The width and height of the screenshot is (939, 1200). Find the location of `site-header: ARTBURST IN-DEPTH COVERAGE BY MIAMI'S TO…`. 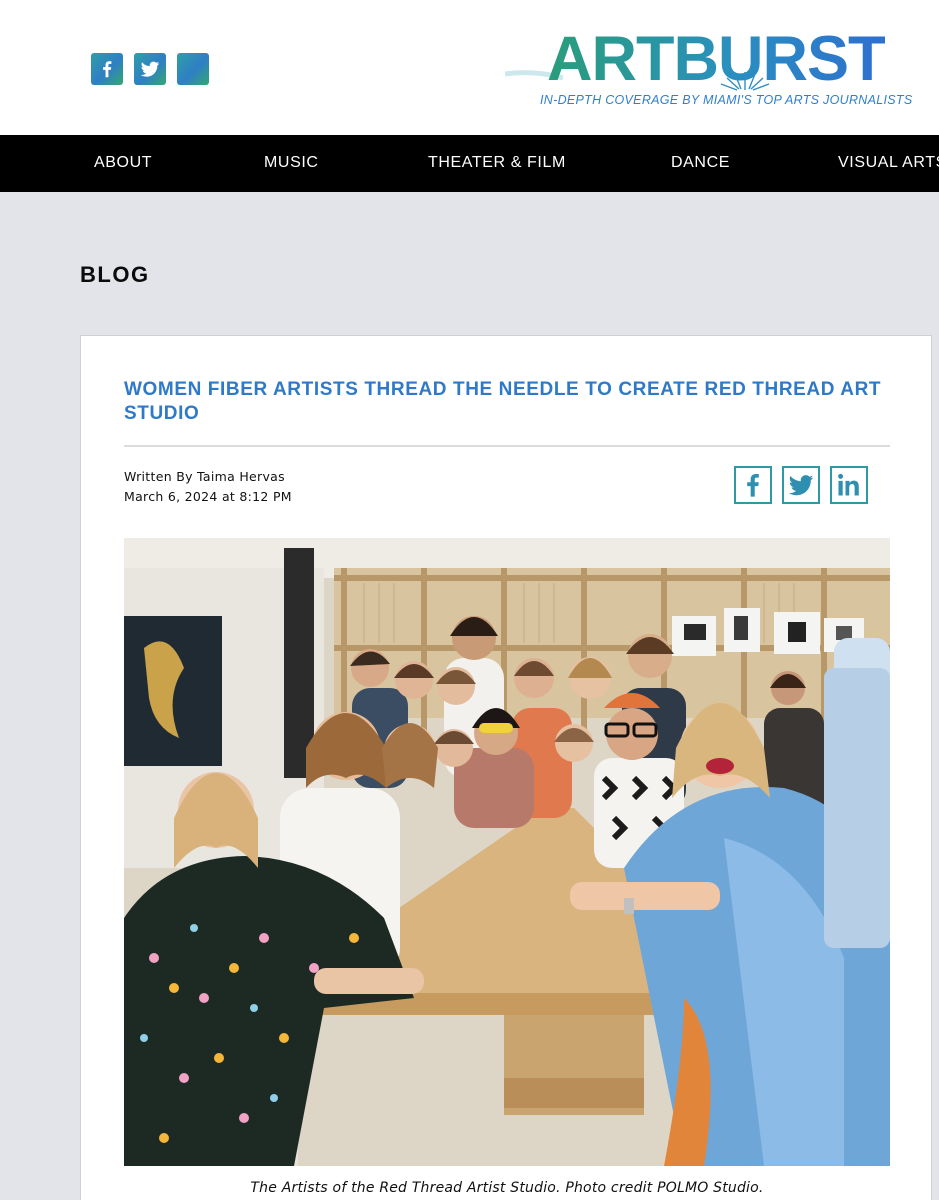

site-header: ARTBURST IN-DEPTH COVERAGE BY MIAMI'S TO… is located at coordinates (469, 67).